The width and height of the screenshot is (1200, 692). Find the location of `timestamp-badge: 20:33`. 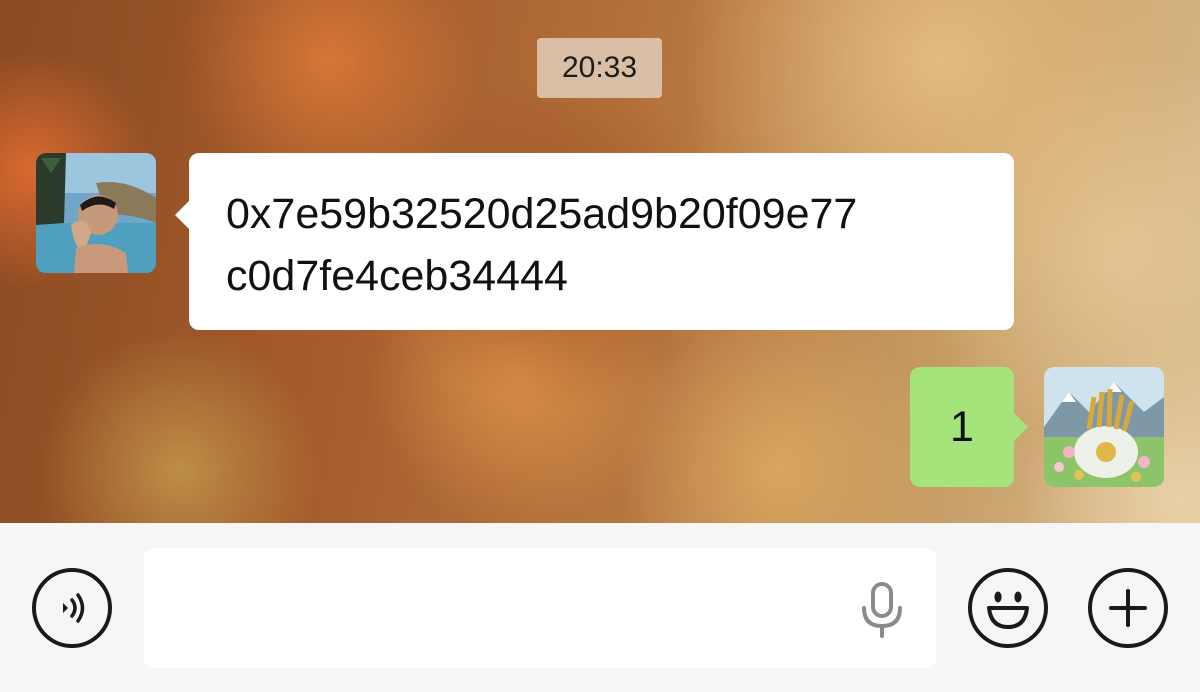

timestamp-badge: 20:33 is located at coordinates (599, 68).